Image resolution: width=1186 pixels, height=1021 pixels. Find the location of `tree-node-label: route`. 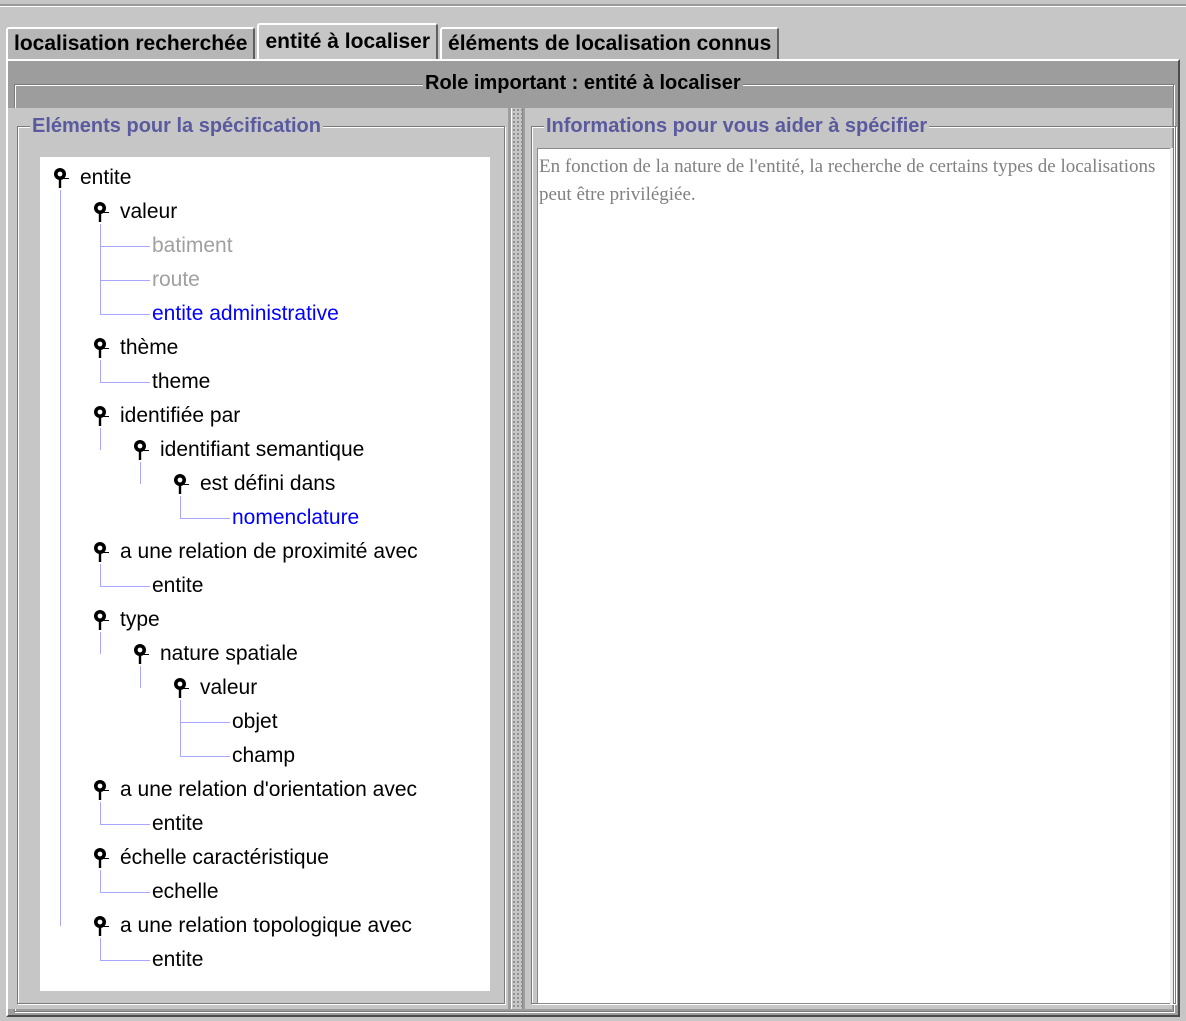

tree-node-label: route is located at coordinates (176, 279).